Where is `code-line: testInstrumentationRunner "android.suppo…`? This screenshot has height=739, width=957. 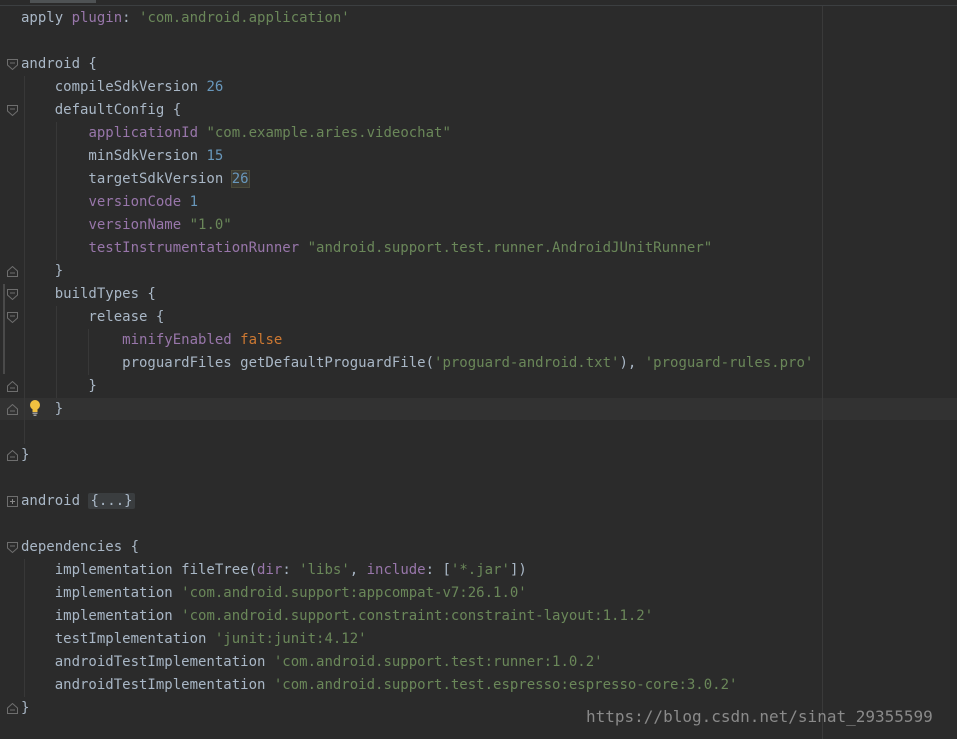 code-line: testInstrumentationRunner "android.suppo… is located at coordinates (410, 248).